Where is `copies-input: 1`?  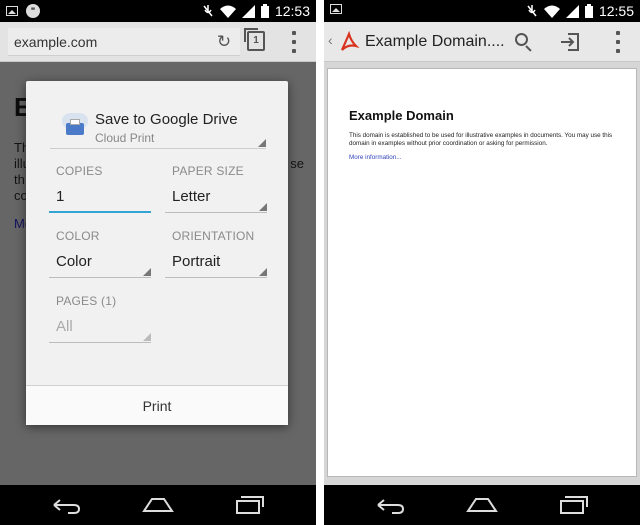
copies-input: 1 is located at coordinates (100, 198).